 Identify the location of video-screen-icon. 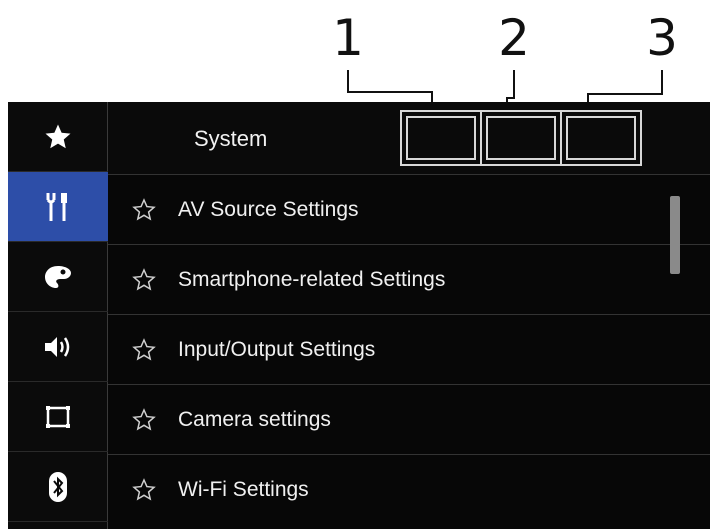
(58, 416).